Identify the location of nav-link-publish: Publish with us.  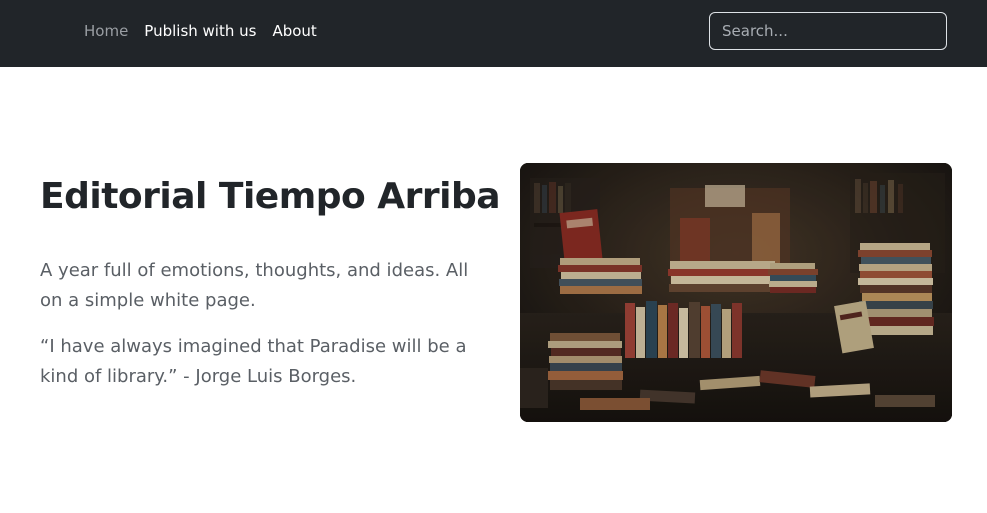
(200, 31).